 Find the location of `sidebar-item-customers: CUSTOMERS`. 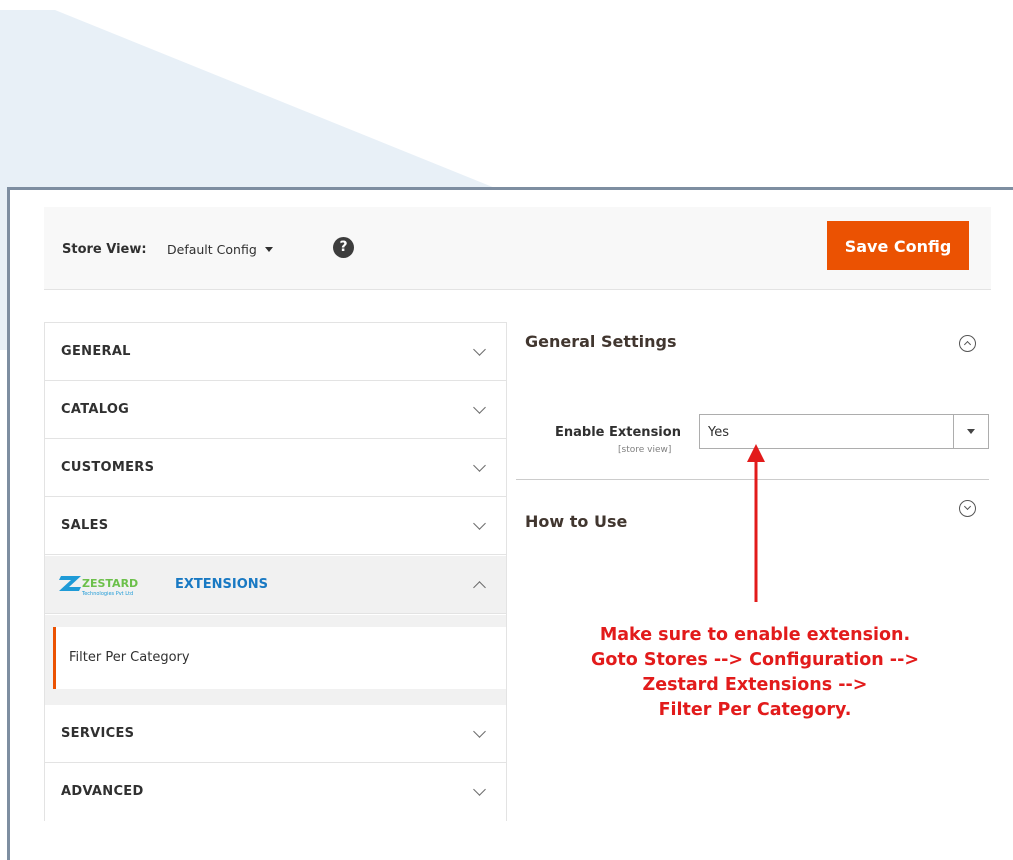

sidebar-item-customers: CUSTOMERS is located at coordinates (275, 468).